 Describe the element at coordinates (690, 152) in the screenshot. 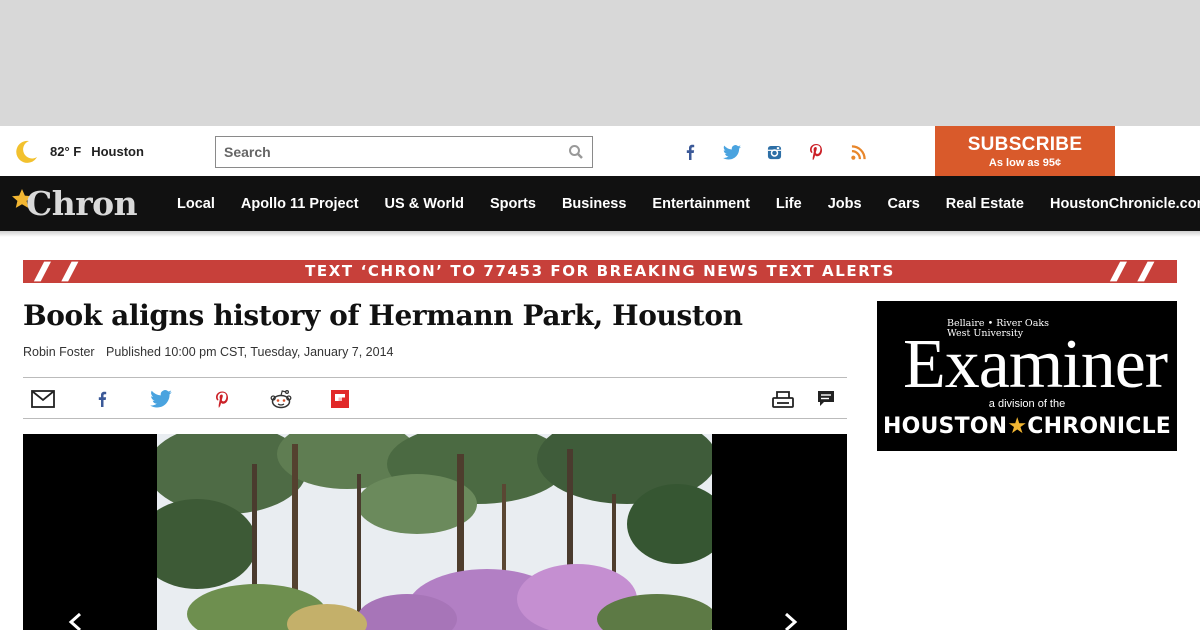

I see `facebook-icon` at that location.